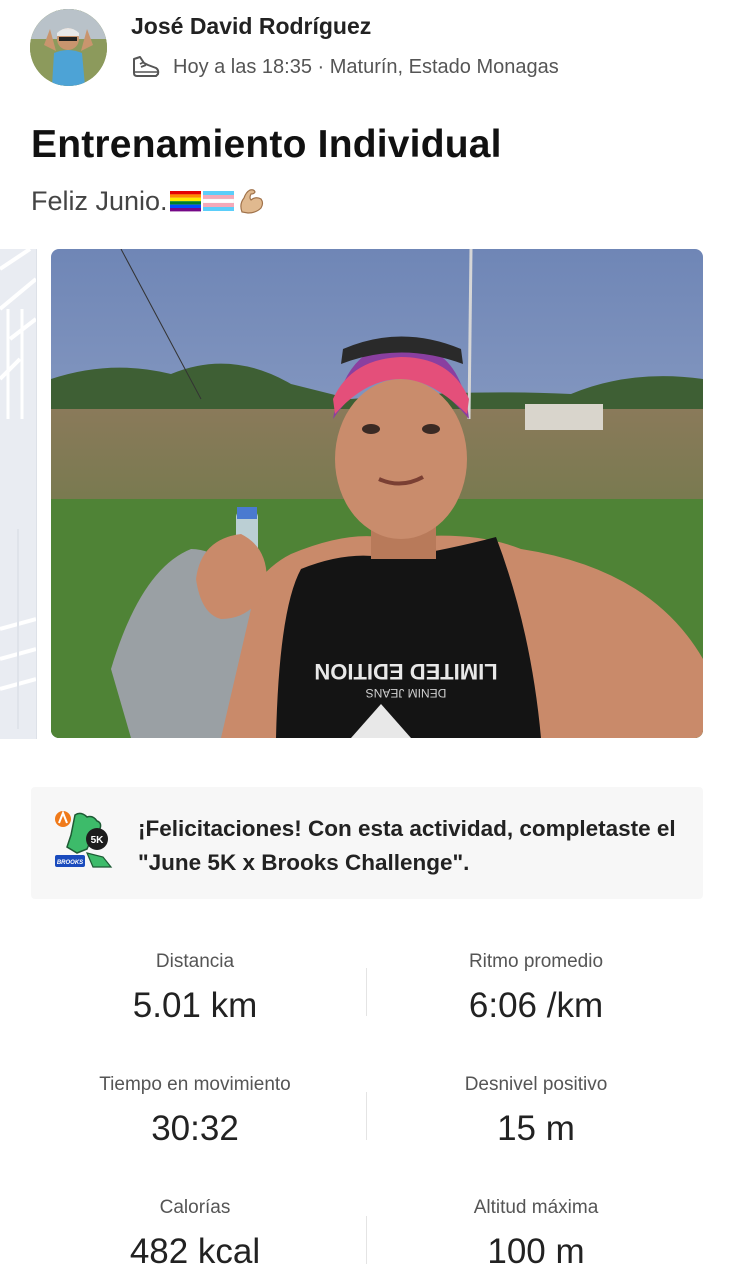  What do you see at coordinates (266, 145) in the screenshot?
I see `activity-title: Entrenamiento Individual` at bounding box center [266, 145].